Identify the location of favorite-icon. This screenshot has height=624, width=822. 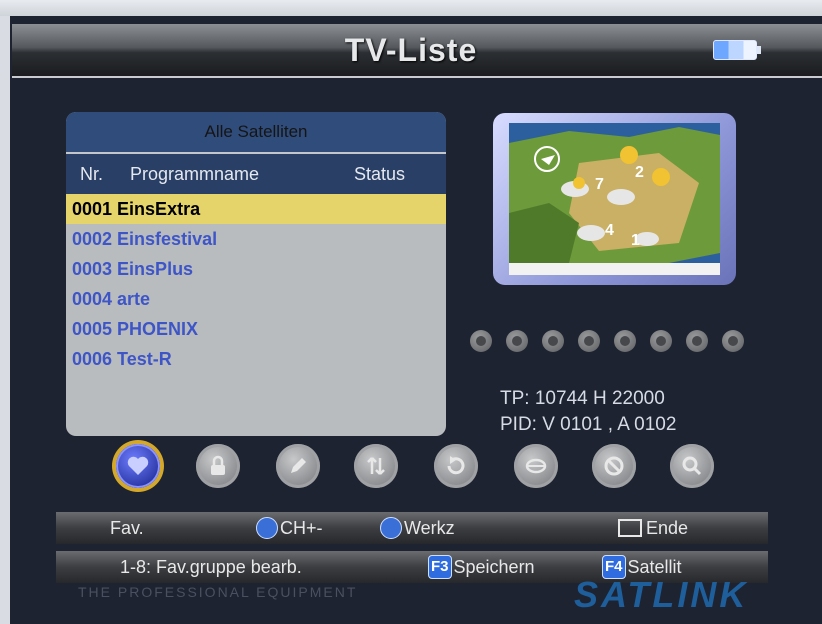
(138, 466).